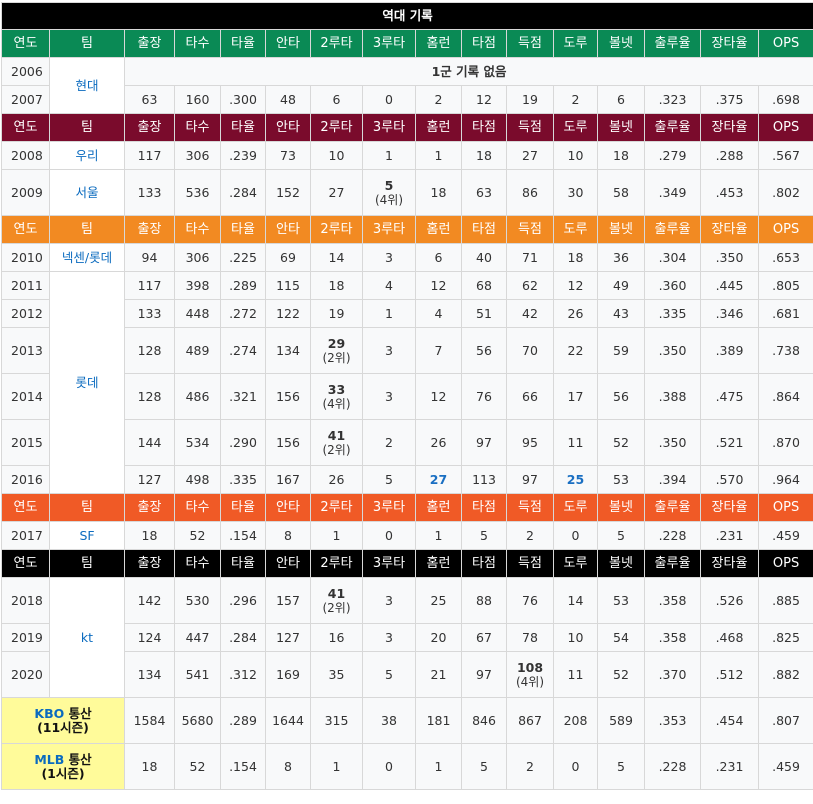 The height and width of the screenshot is (804, 813). What do you see at coordinates (150, 721) in the screenshot?
I see `total-games: 1584` at bounding box center [150, 721].